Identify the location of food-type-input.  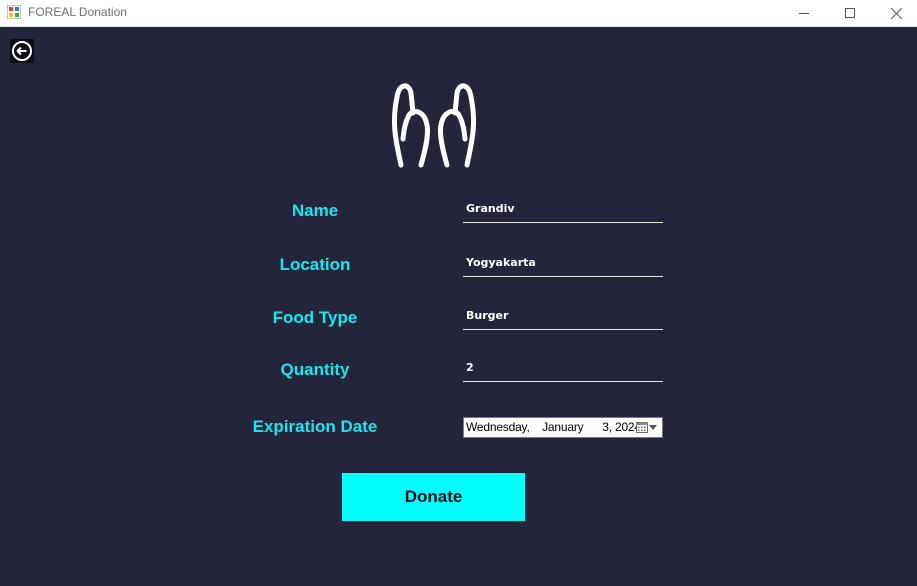
(561, 315).